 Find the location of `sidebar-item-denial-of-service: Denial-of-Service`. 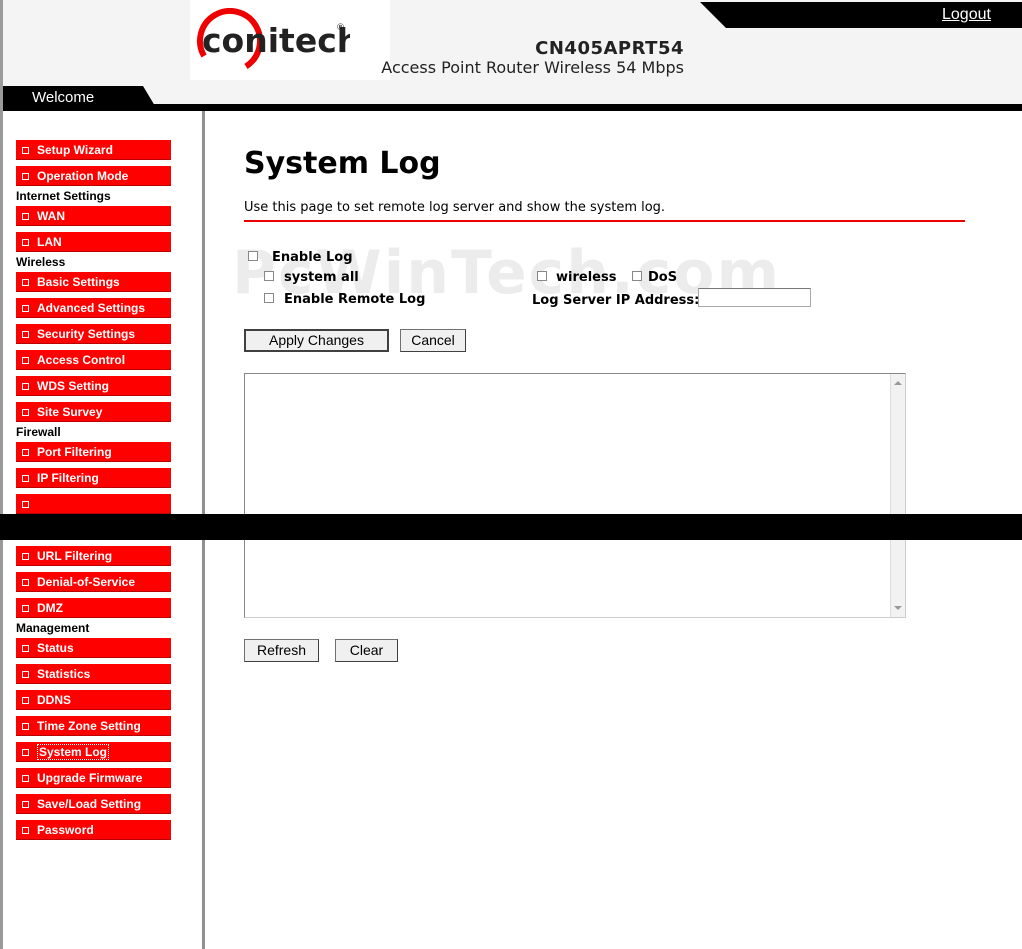

sidebar-item-denial-of-service: Denial-of-Service is located at coordinates (93, 582).